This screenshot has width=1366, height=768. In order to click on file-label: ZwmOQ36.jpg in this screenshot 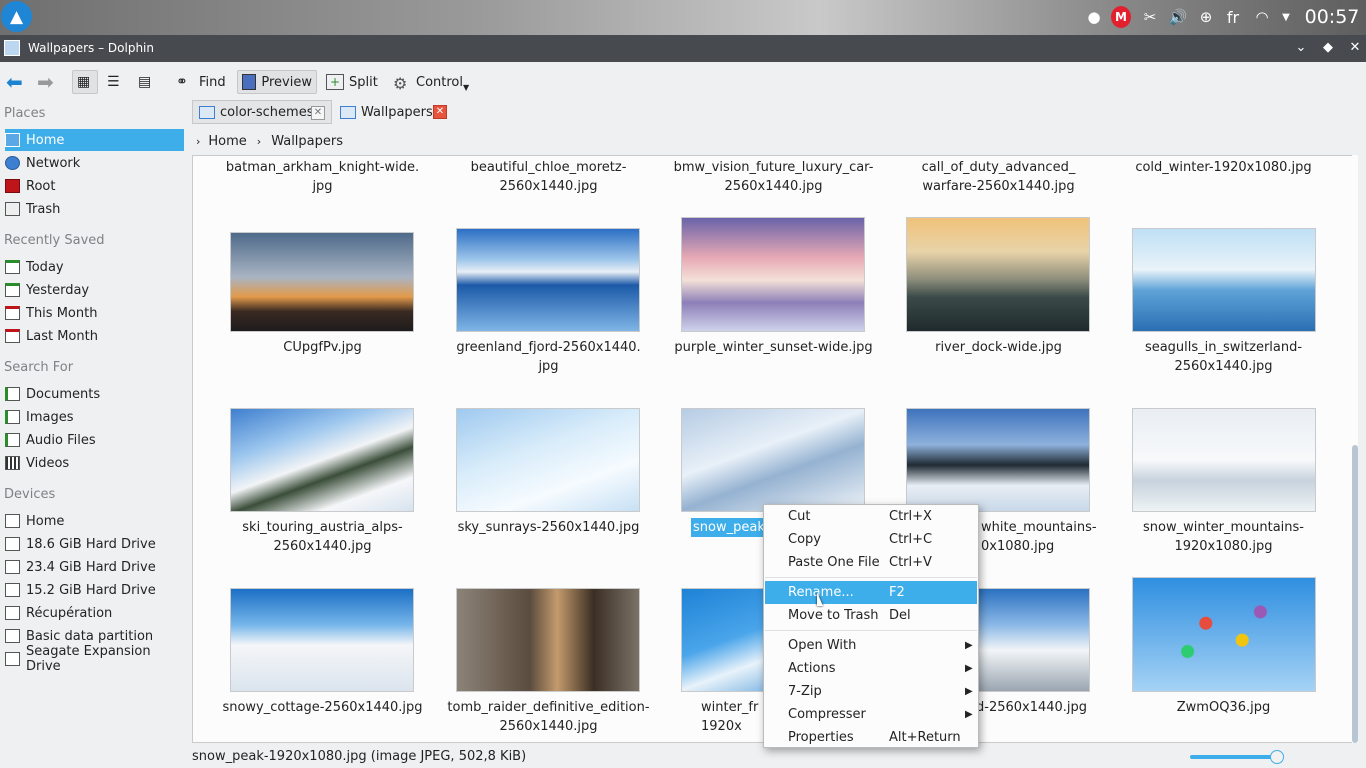, I will do `click(1223, 707)`.